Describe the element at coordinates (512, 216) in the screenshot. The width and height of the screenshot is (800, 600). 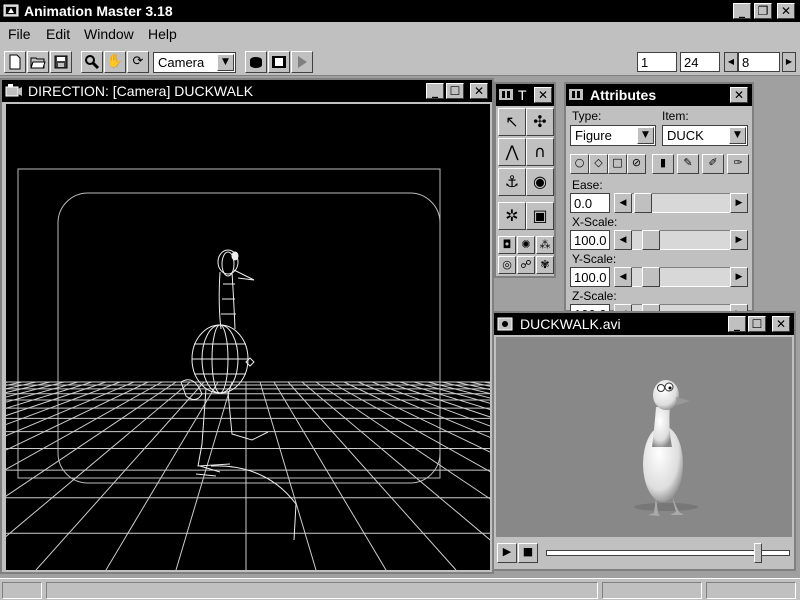
I see `magic-select-icon: ✲` at that location.